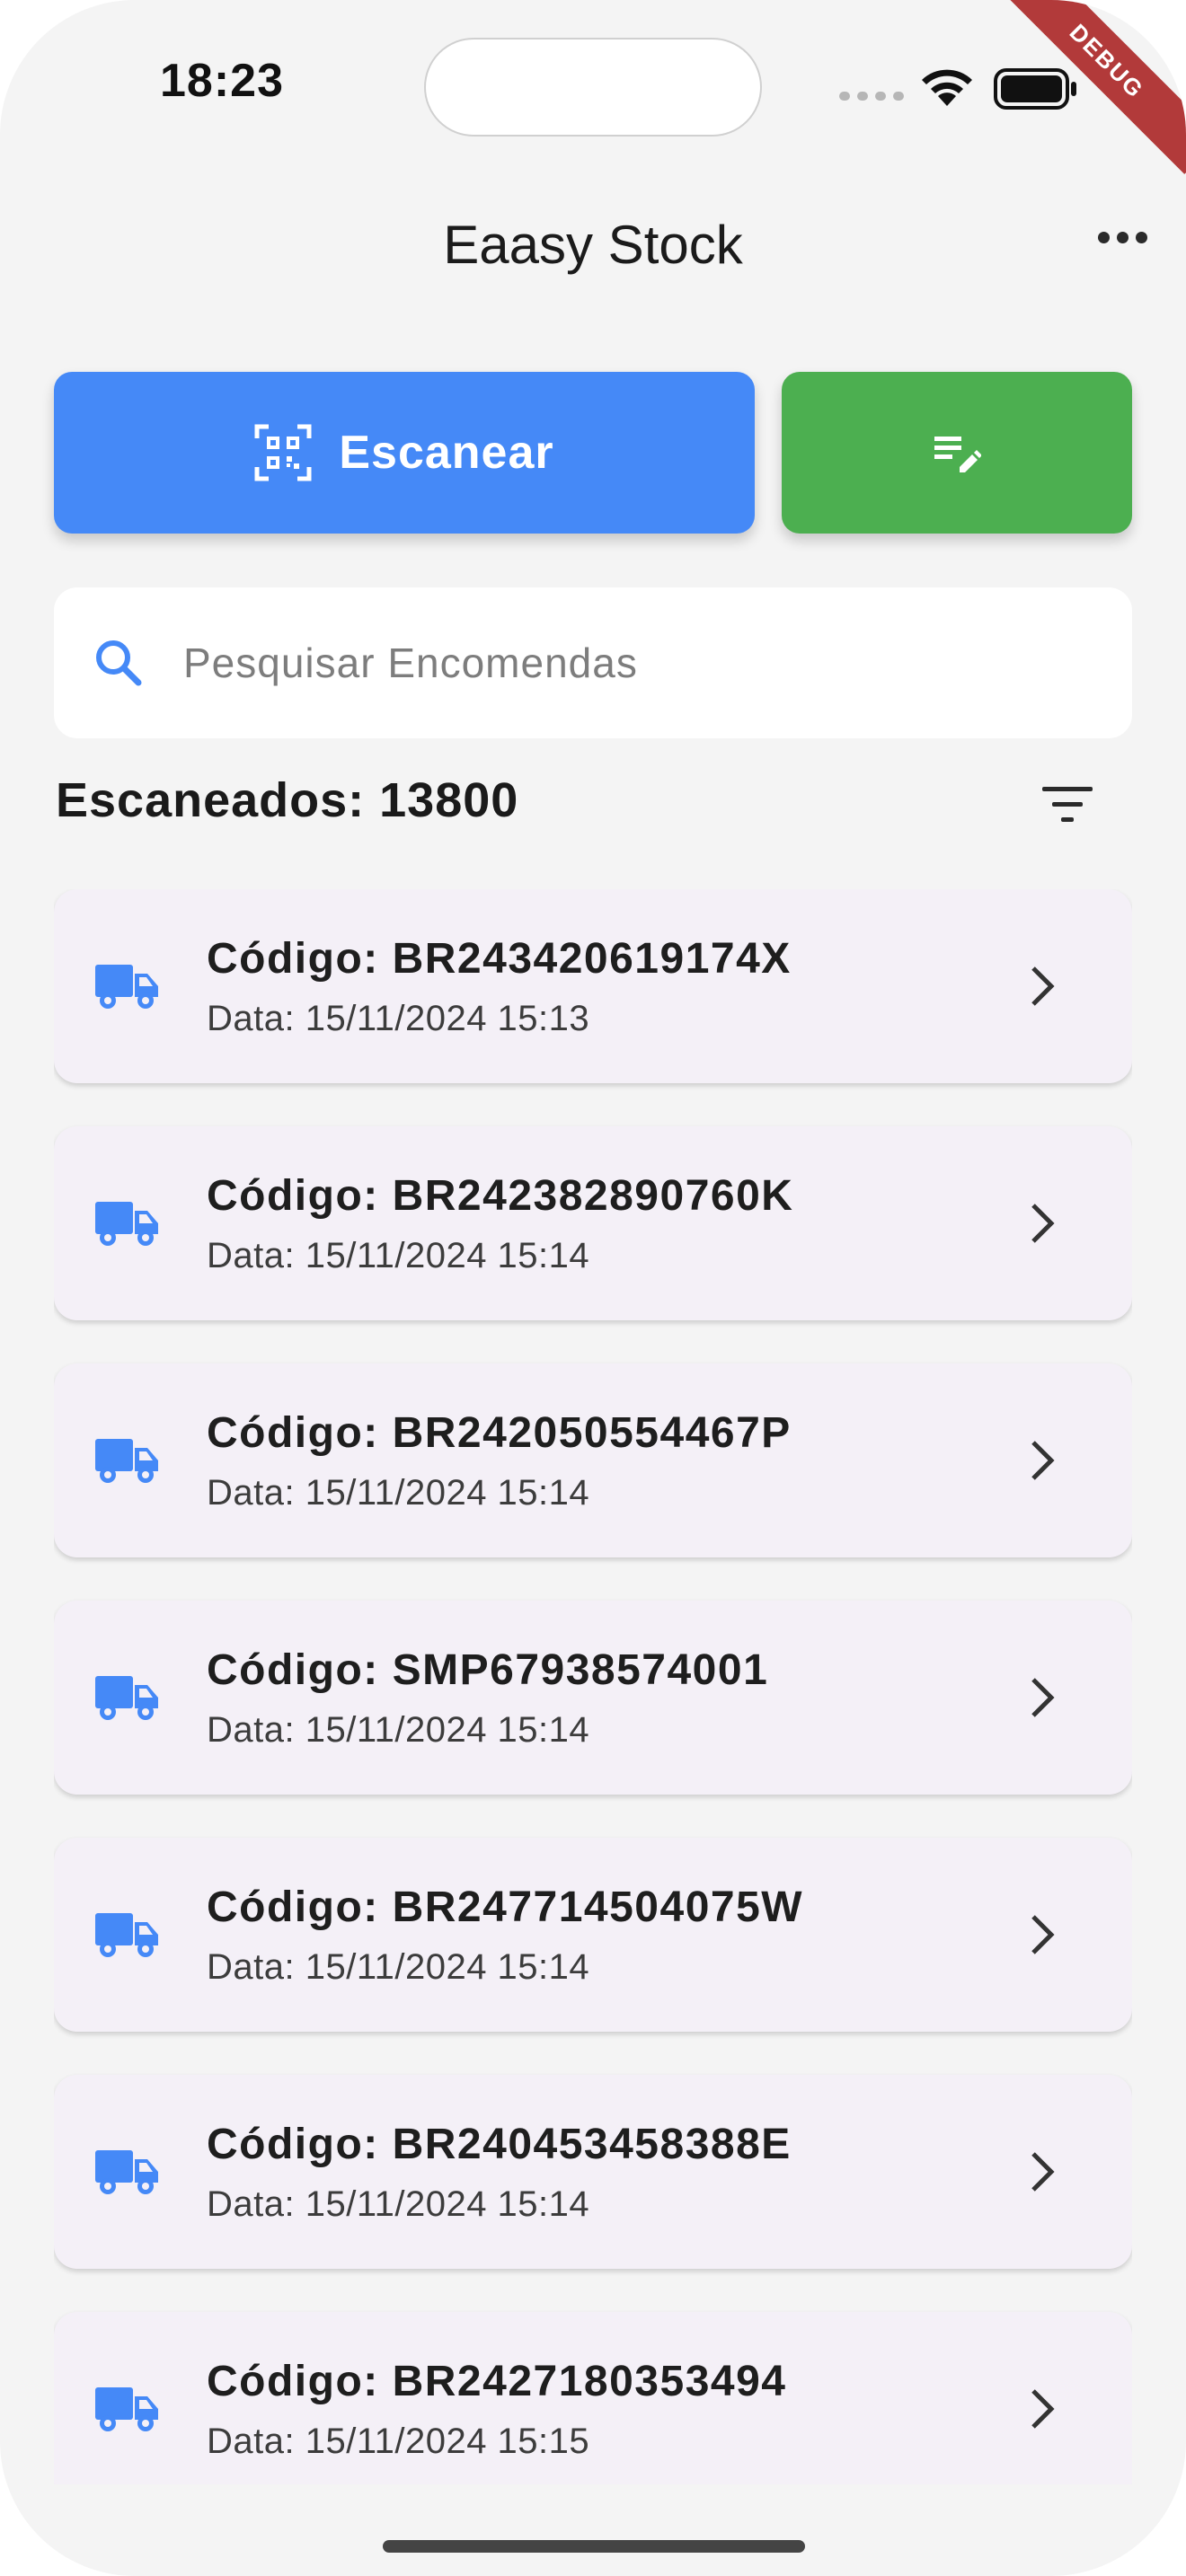 This screenshot has height=2576, width=1186. I want to click on shipment-code: Código: BR242382890760K, so click(500, 1196).